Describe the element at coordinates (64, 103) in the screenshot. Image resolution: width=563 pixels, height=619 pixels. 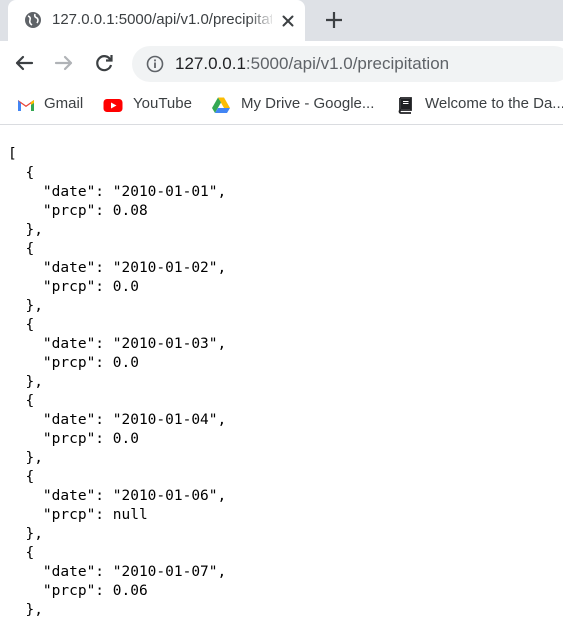
I see `bookmark-label: Gmail` at that location.